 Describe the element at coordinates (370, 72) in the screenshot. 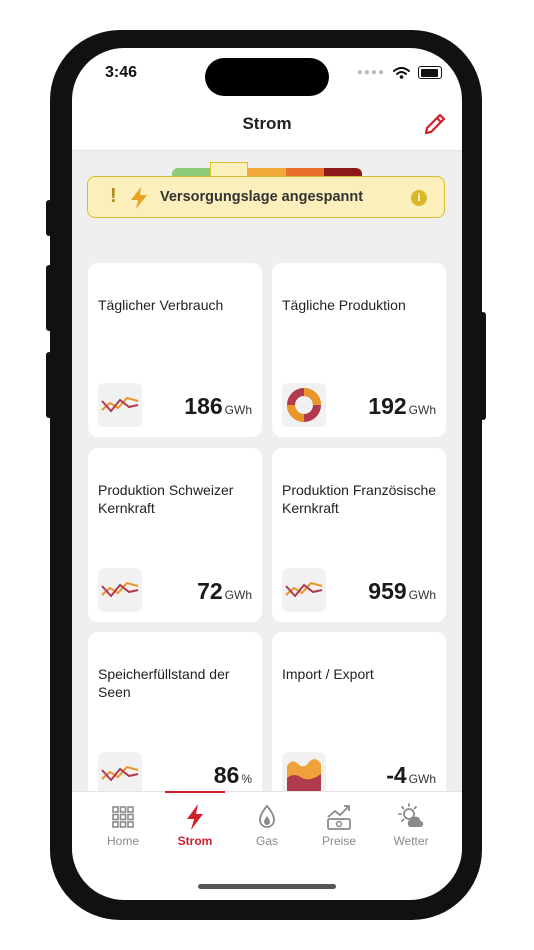

I see `signal-icon: ●●●●` at that location.